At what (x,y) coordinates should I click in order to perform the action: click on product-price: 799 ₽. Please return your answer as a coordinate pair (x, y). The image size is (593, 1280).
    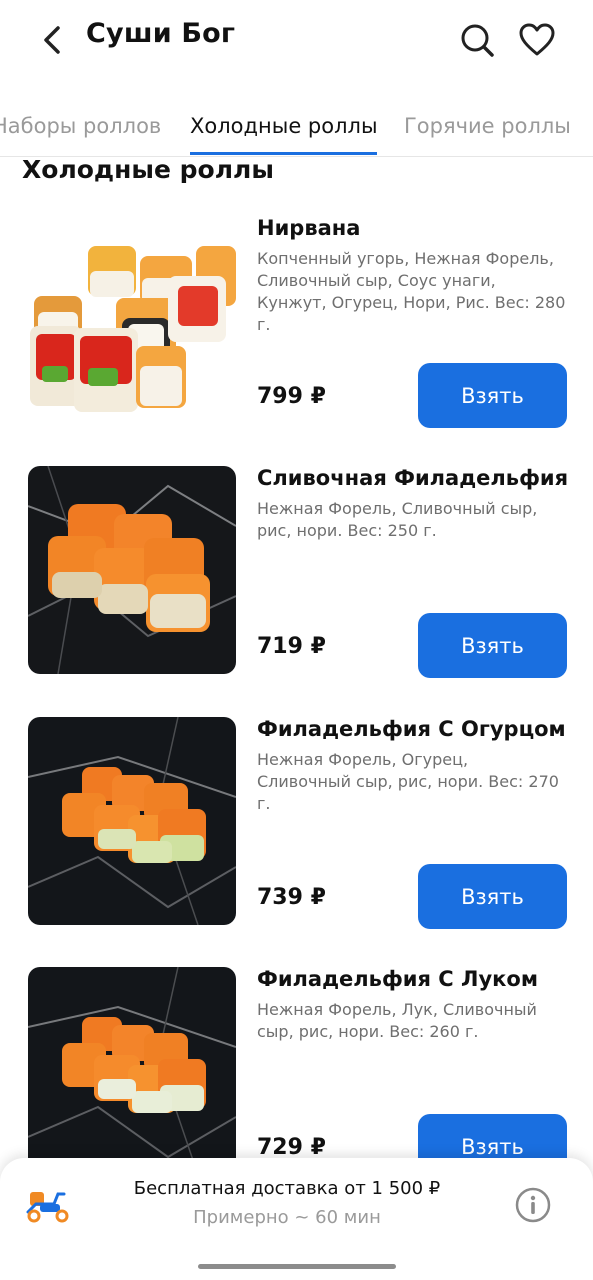
    Looking at the image, I should click on (291, 396).